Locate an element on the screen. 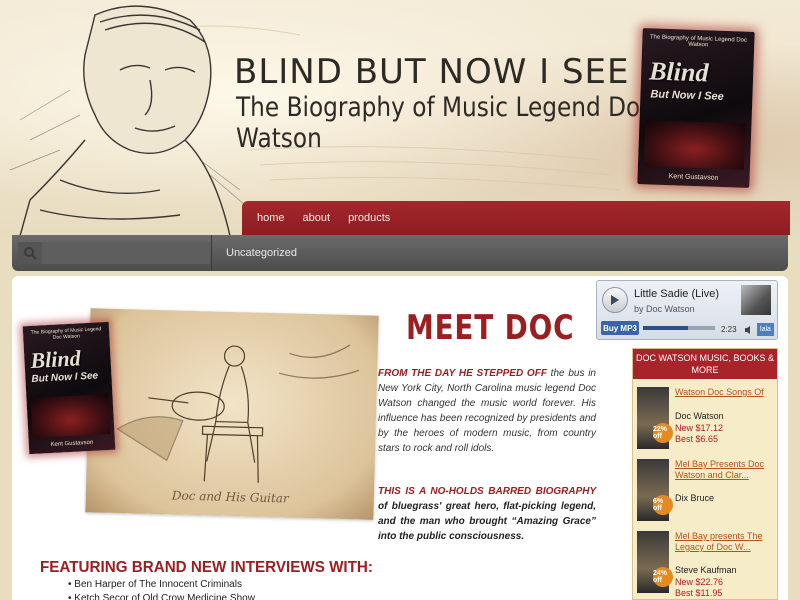 Image resolution: width=800 pixels, height=600 pixels. category-uncategorized: Uncategorized is located at coordinates (254, 253).